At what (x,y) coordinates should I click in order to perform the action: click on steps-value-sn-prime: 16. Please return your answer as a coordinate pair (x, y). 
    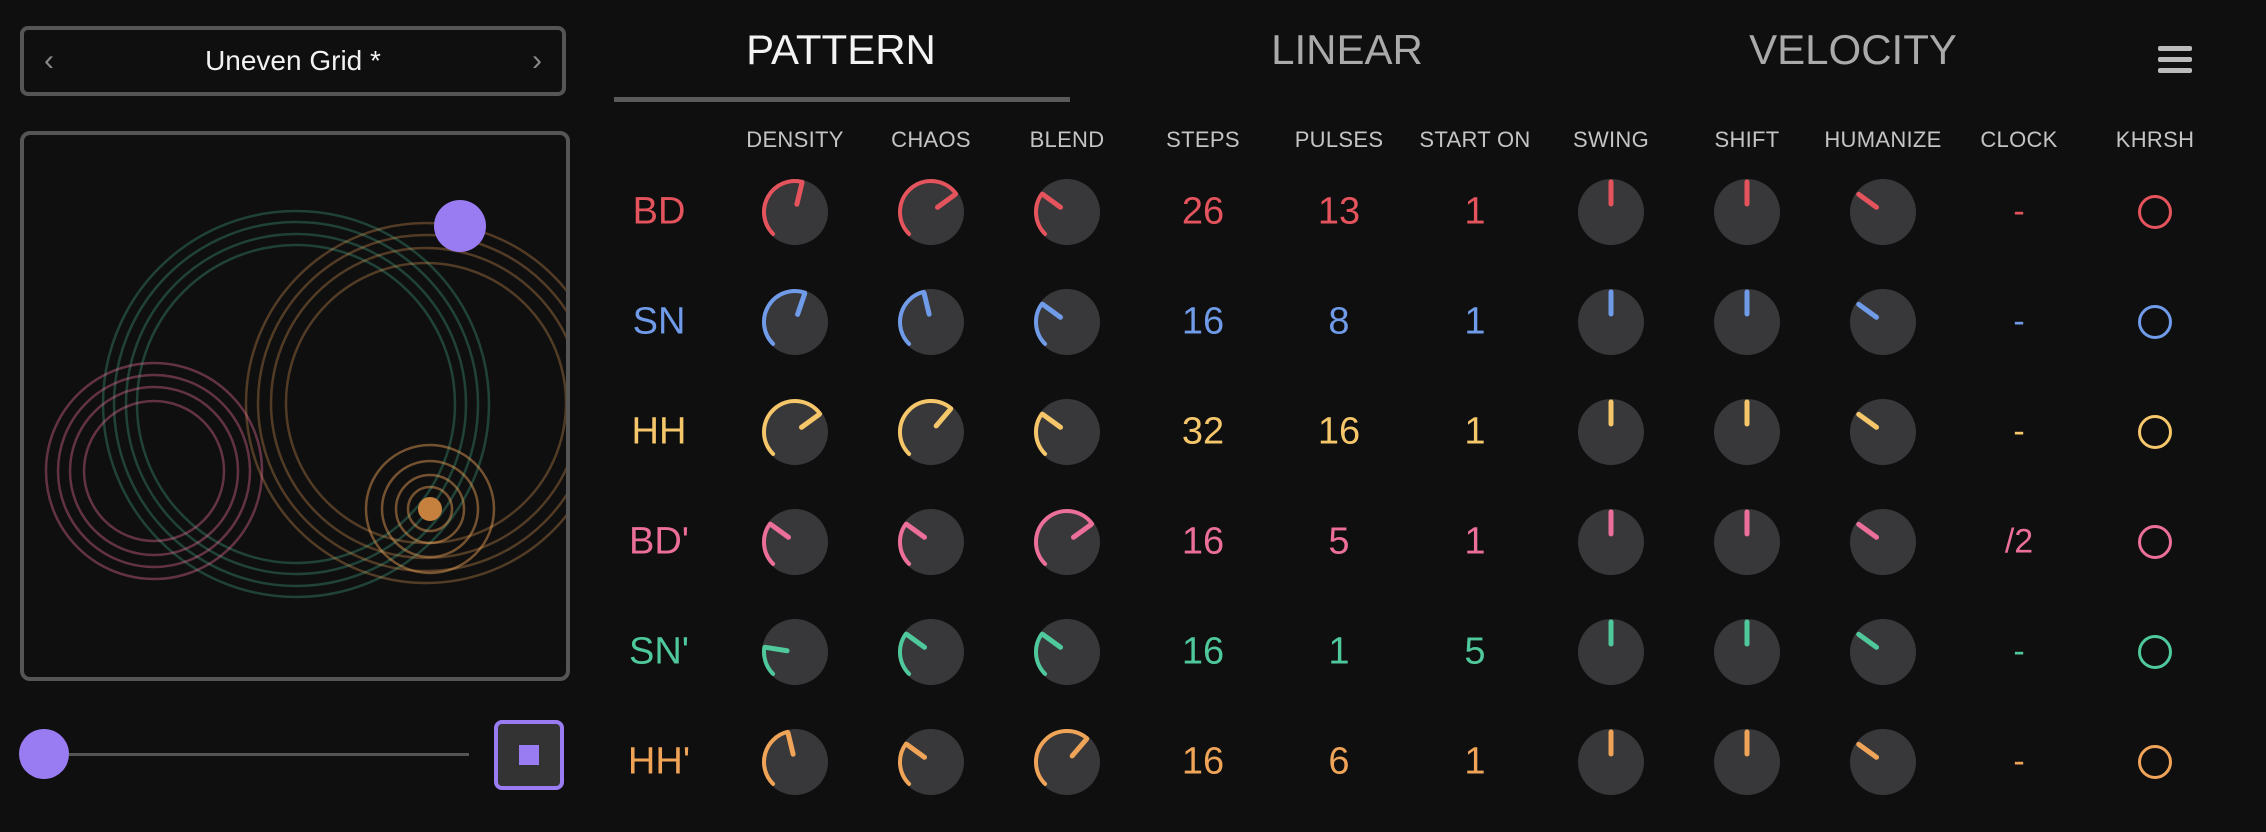
    Looking at the image, I should click on (1203, 652).